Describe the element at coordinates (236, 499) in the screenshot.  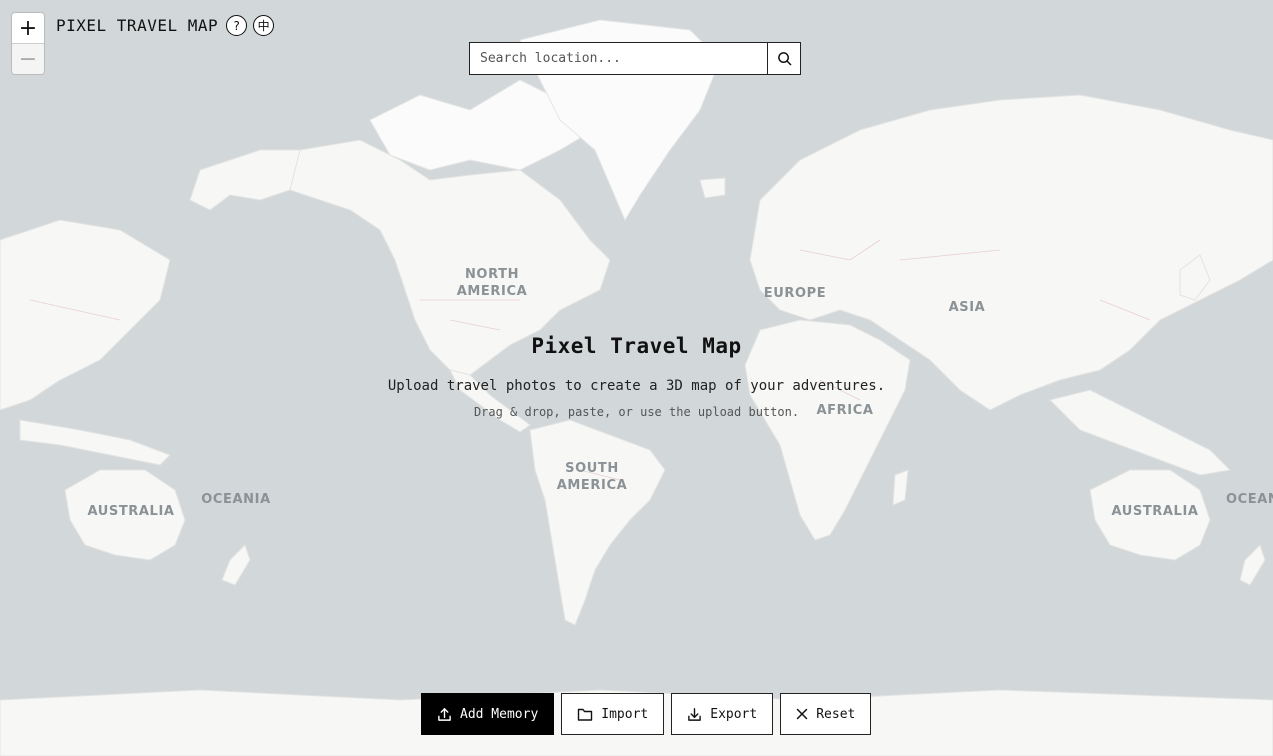
I see `label-oceania-west: OCEANIA` at that location.